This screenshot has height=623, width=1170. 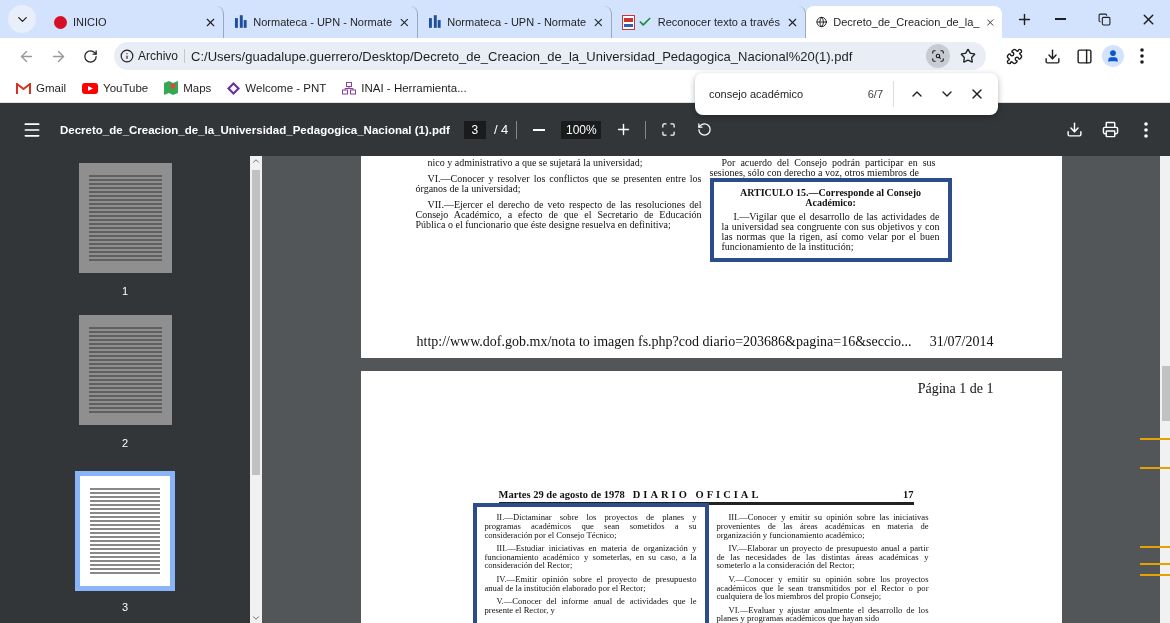 What do you see at coordinates (955, 389) in the screenshot?
I see `page-label: Página 1 de 1` at bounding box center [955, 389].